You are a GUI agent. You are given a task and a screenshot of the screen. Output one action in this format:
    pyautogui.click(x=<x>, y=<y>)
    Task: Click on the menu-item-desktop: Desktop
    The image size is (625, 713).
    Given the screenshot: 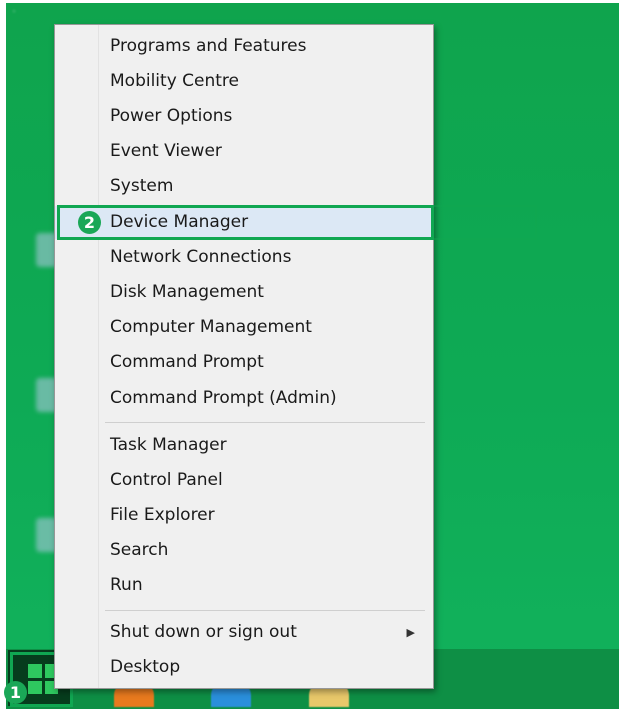 What is the action you would take?
    pyautogui.click(x=244, y=667)
    